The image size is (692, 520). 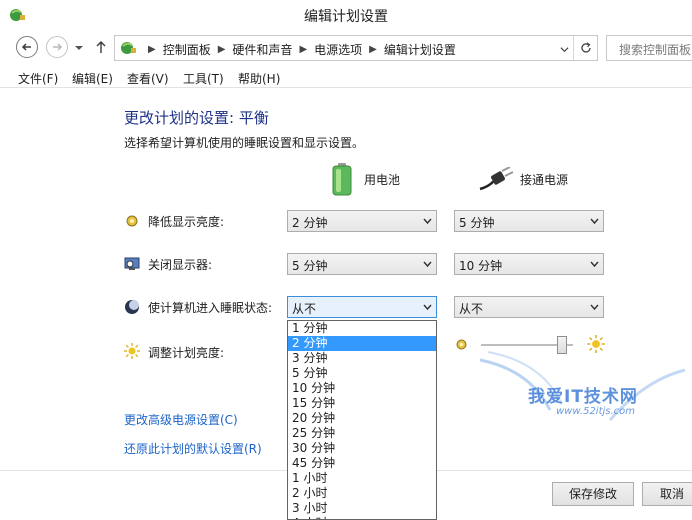 What do you see at coordinates (362, 343) in the screenshot?
I see `dropdown-option: 2 分钟` at bounding box center [362, 343].